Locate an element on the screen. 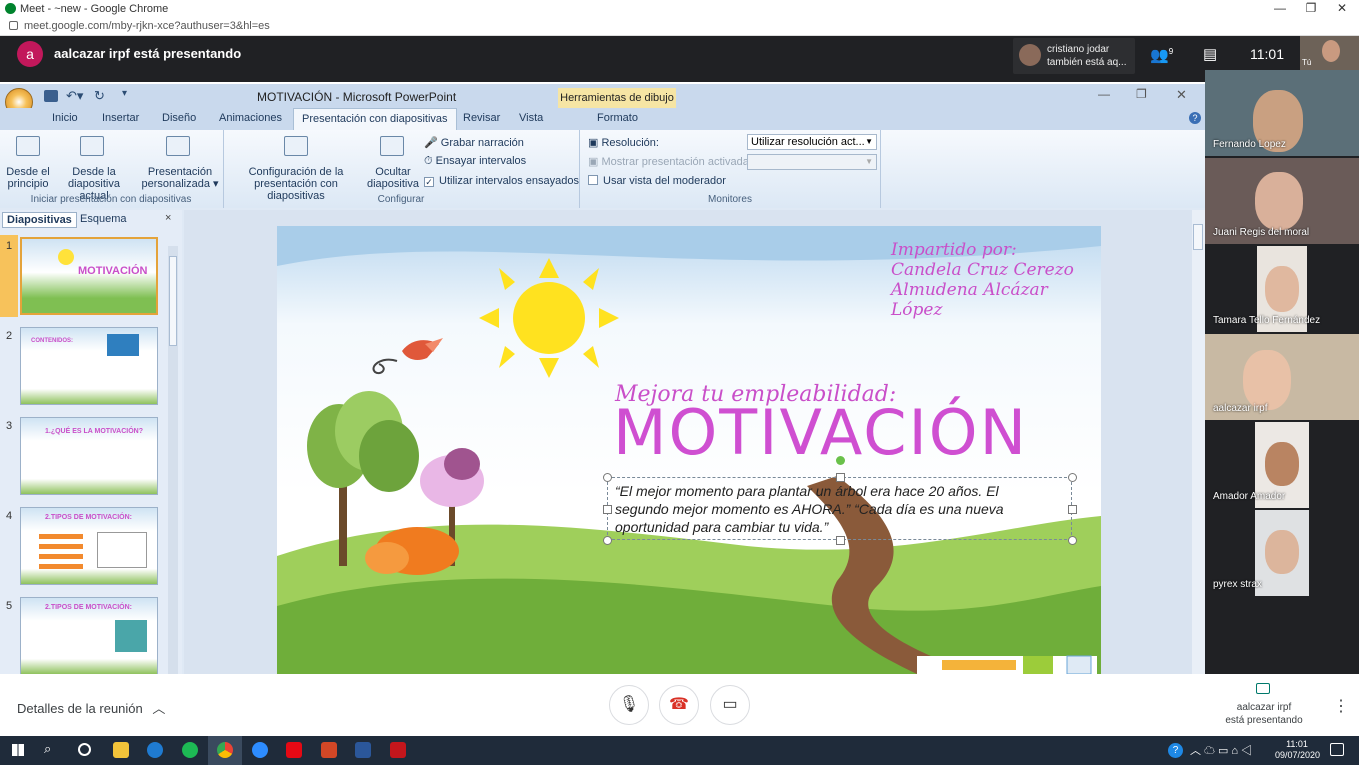  show-on-select: ▼ is located at coordinates (812, 162).